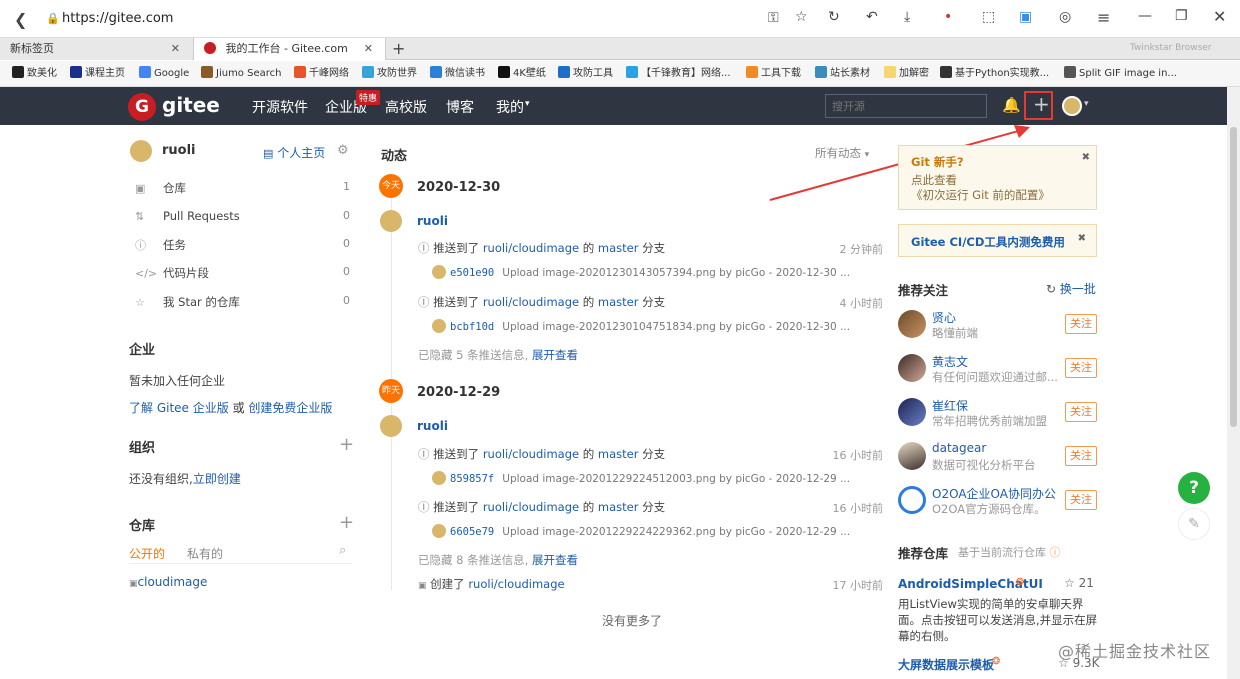 The height and width of the screenshot is (679, 1240). What do you see at coordinates (585, 74) in the screenshot?
I see `bookmark-item: 攻防工具` at bounding box center [585, 74].